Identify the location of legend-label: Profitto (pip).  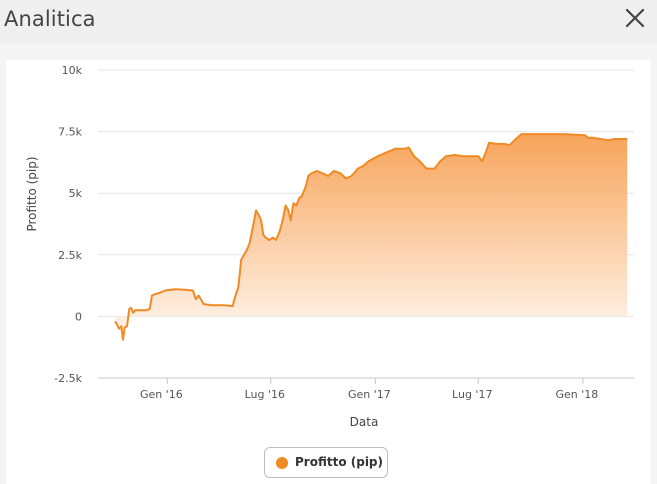
(339, 462).